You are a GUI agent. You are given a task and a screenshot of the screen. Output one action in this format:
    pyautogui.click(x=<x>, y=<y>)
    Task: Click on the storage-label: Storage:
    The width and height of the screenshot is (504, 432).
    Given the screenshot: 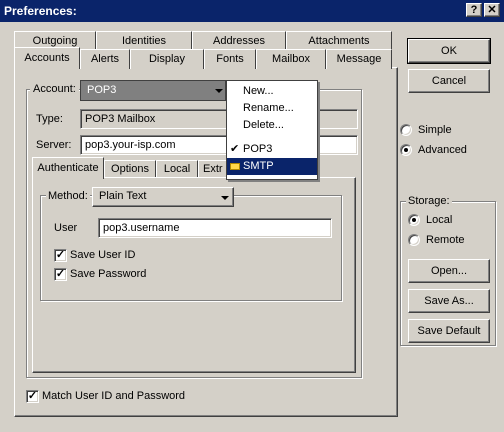 What is the action you would take?
    pyautogui.click(x=429, y=201)
    